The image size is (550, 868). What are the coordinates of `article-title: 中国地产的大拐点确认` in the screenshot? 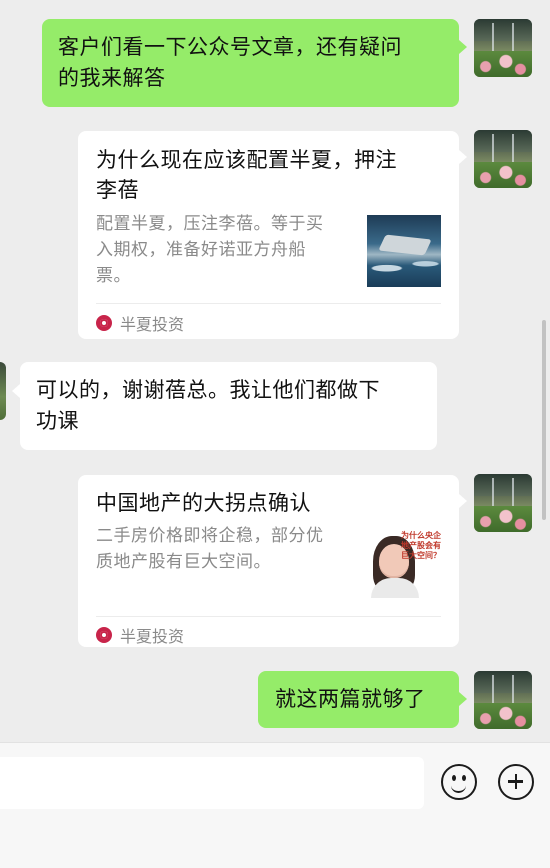 It's located at (203, 503).